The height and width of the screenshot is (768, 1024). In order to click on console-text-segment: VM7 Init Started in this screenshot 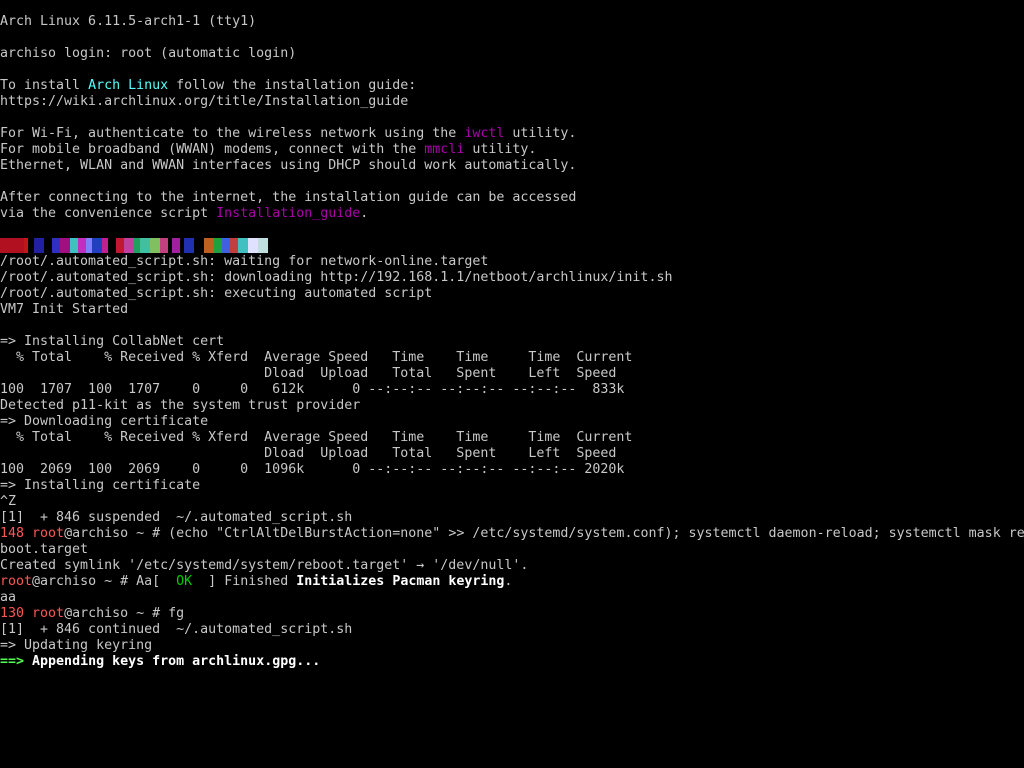, I will do `click(64, 309)`.